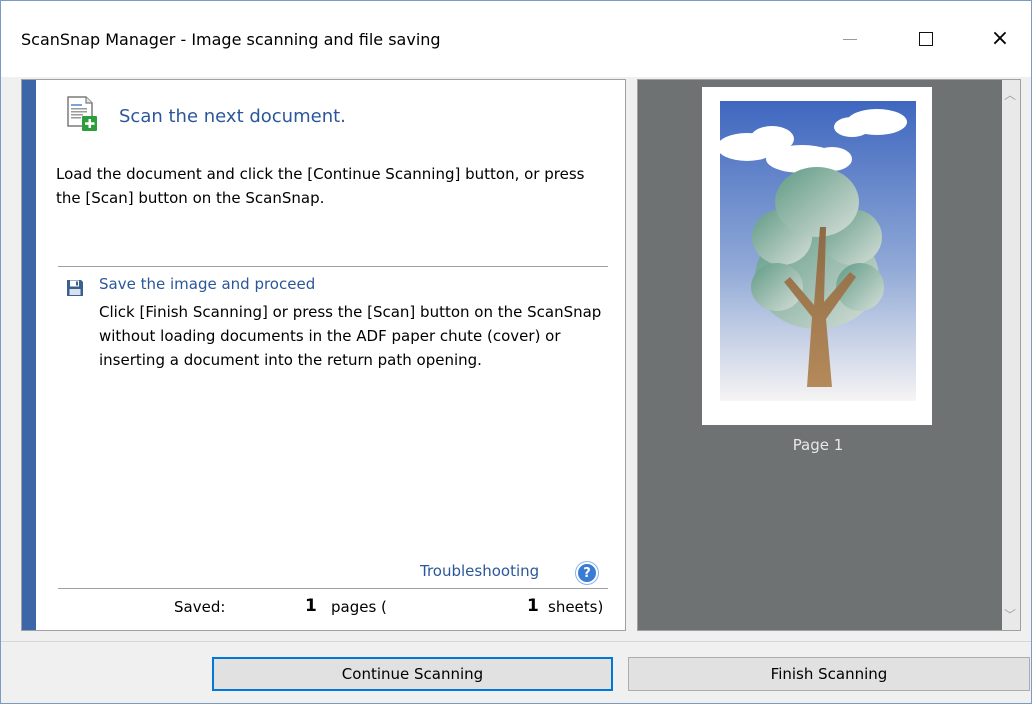 This screenshot has width=1032, height=704. I want to click on help-icon: ?, so click(587, 573).